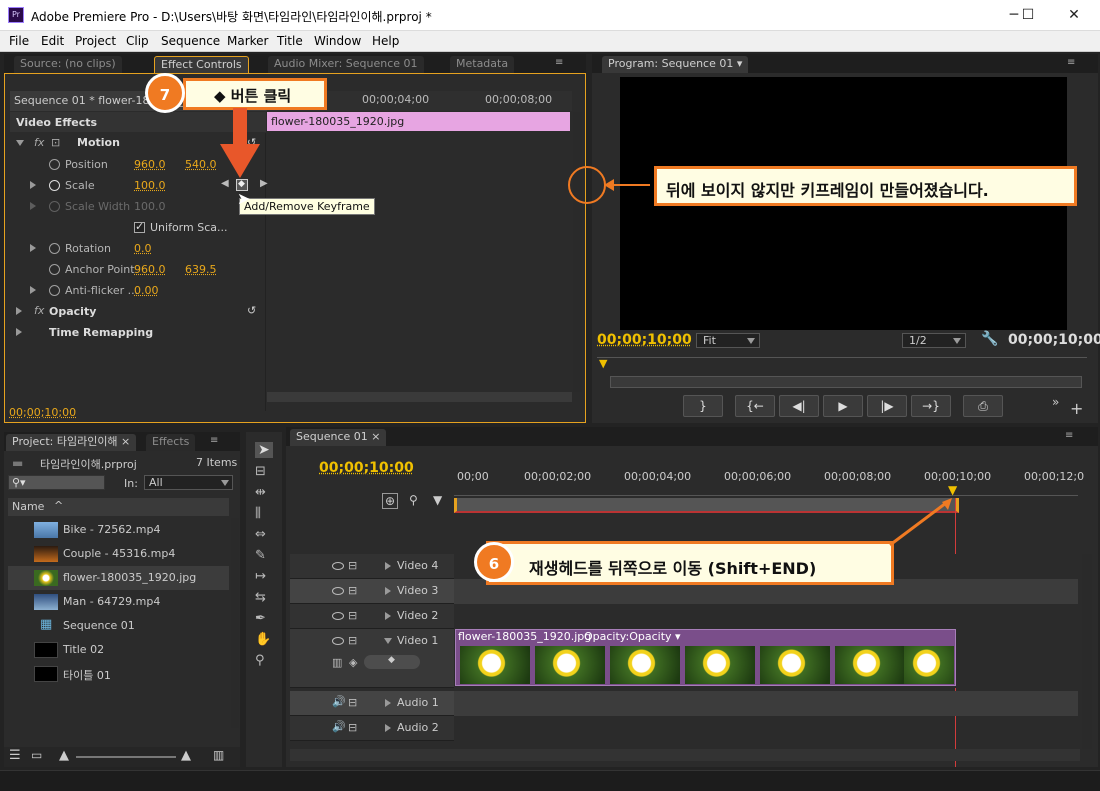  Describe the element at coordinates (138, 311) in the screenshot. I see `effect-row-opacity: fx Opacity ↺` at that location.